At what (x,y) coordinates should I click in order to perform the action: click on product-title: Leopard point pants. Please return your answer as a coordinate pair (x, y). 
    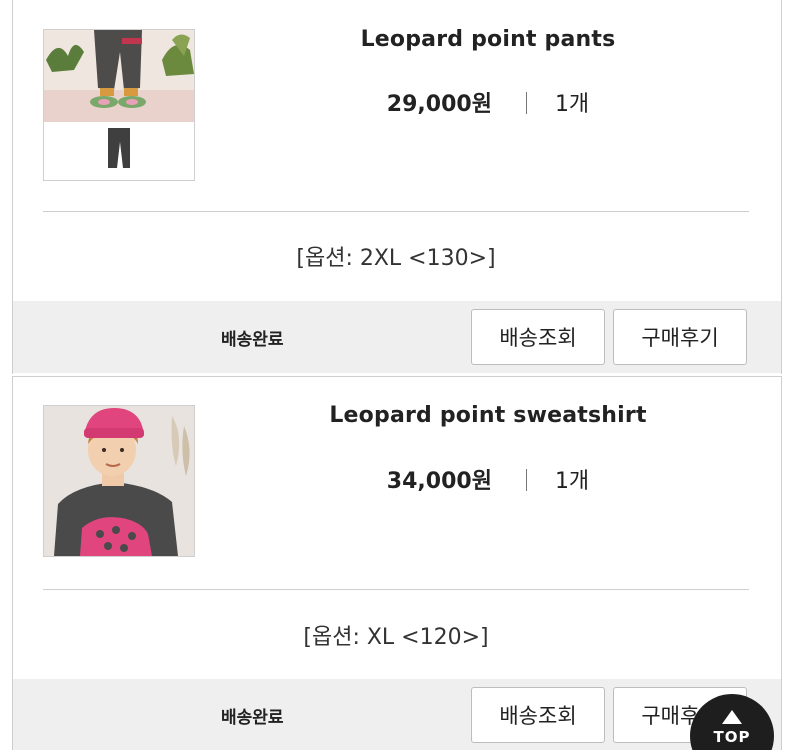
    Looking at the image, I should click on (488, 39).